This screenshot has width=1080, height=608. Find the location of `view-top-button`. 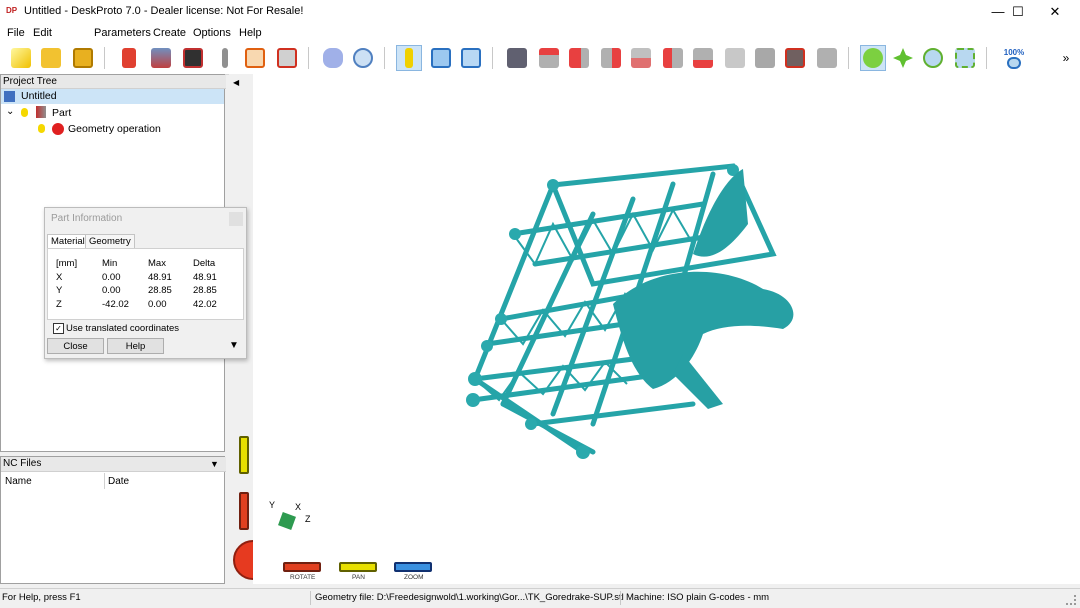

view-top-button is located at coordinates (549, 58).